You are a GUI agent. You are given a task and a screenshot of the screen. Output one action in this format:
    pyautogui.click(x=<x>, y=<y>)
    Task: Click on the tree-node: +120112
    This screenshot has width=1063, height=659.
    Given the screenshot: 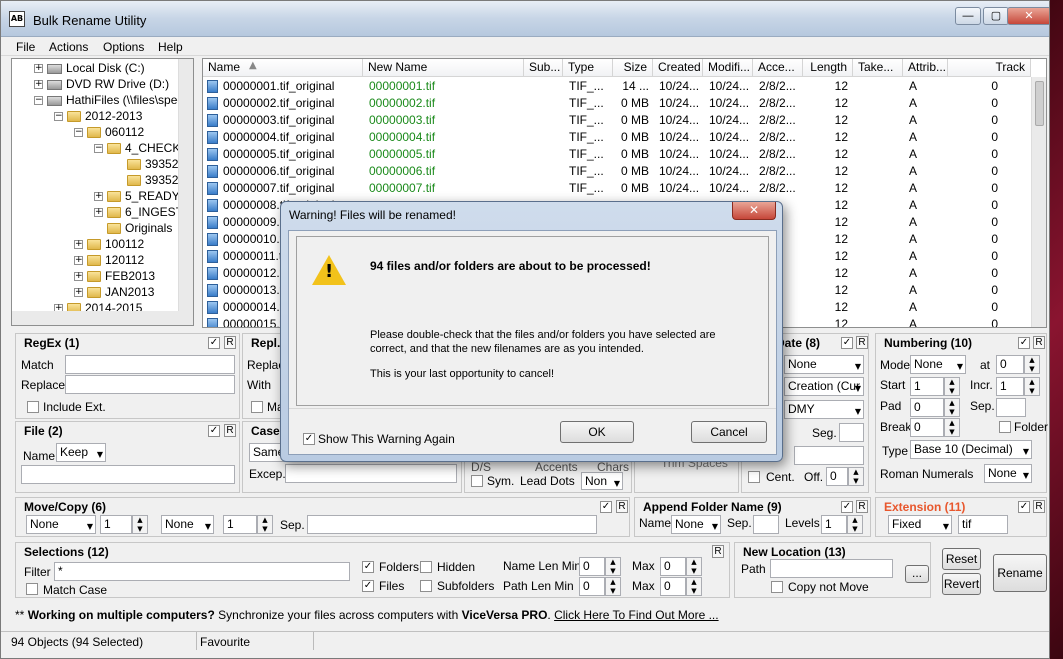 What is the action you would take?
    pyautogui.click(x=109, y=260)
    